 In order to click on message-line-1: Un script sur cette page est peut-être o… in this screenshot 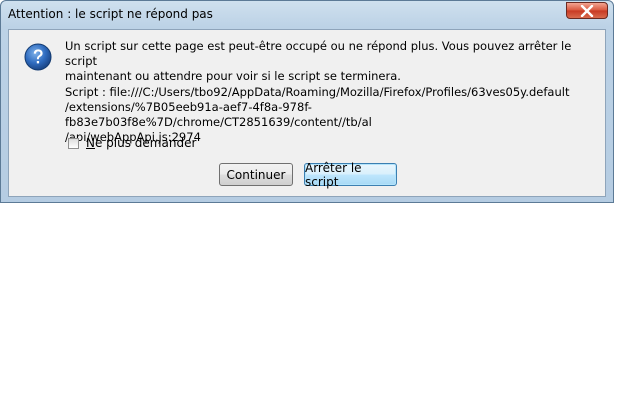, I will do `click(318, 53)`.